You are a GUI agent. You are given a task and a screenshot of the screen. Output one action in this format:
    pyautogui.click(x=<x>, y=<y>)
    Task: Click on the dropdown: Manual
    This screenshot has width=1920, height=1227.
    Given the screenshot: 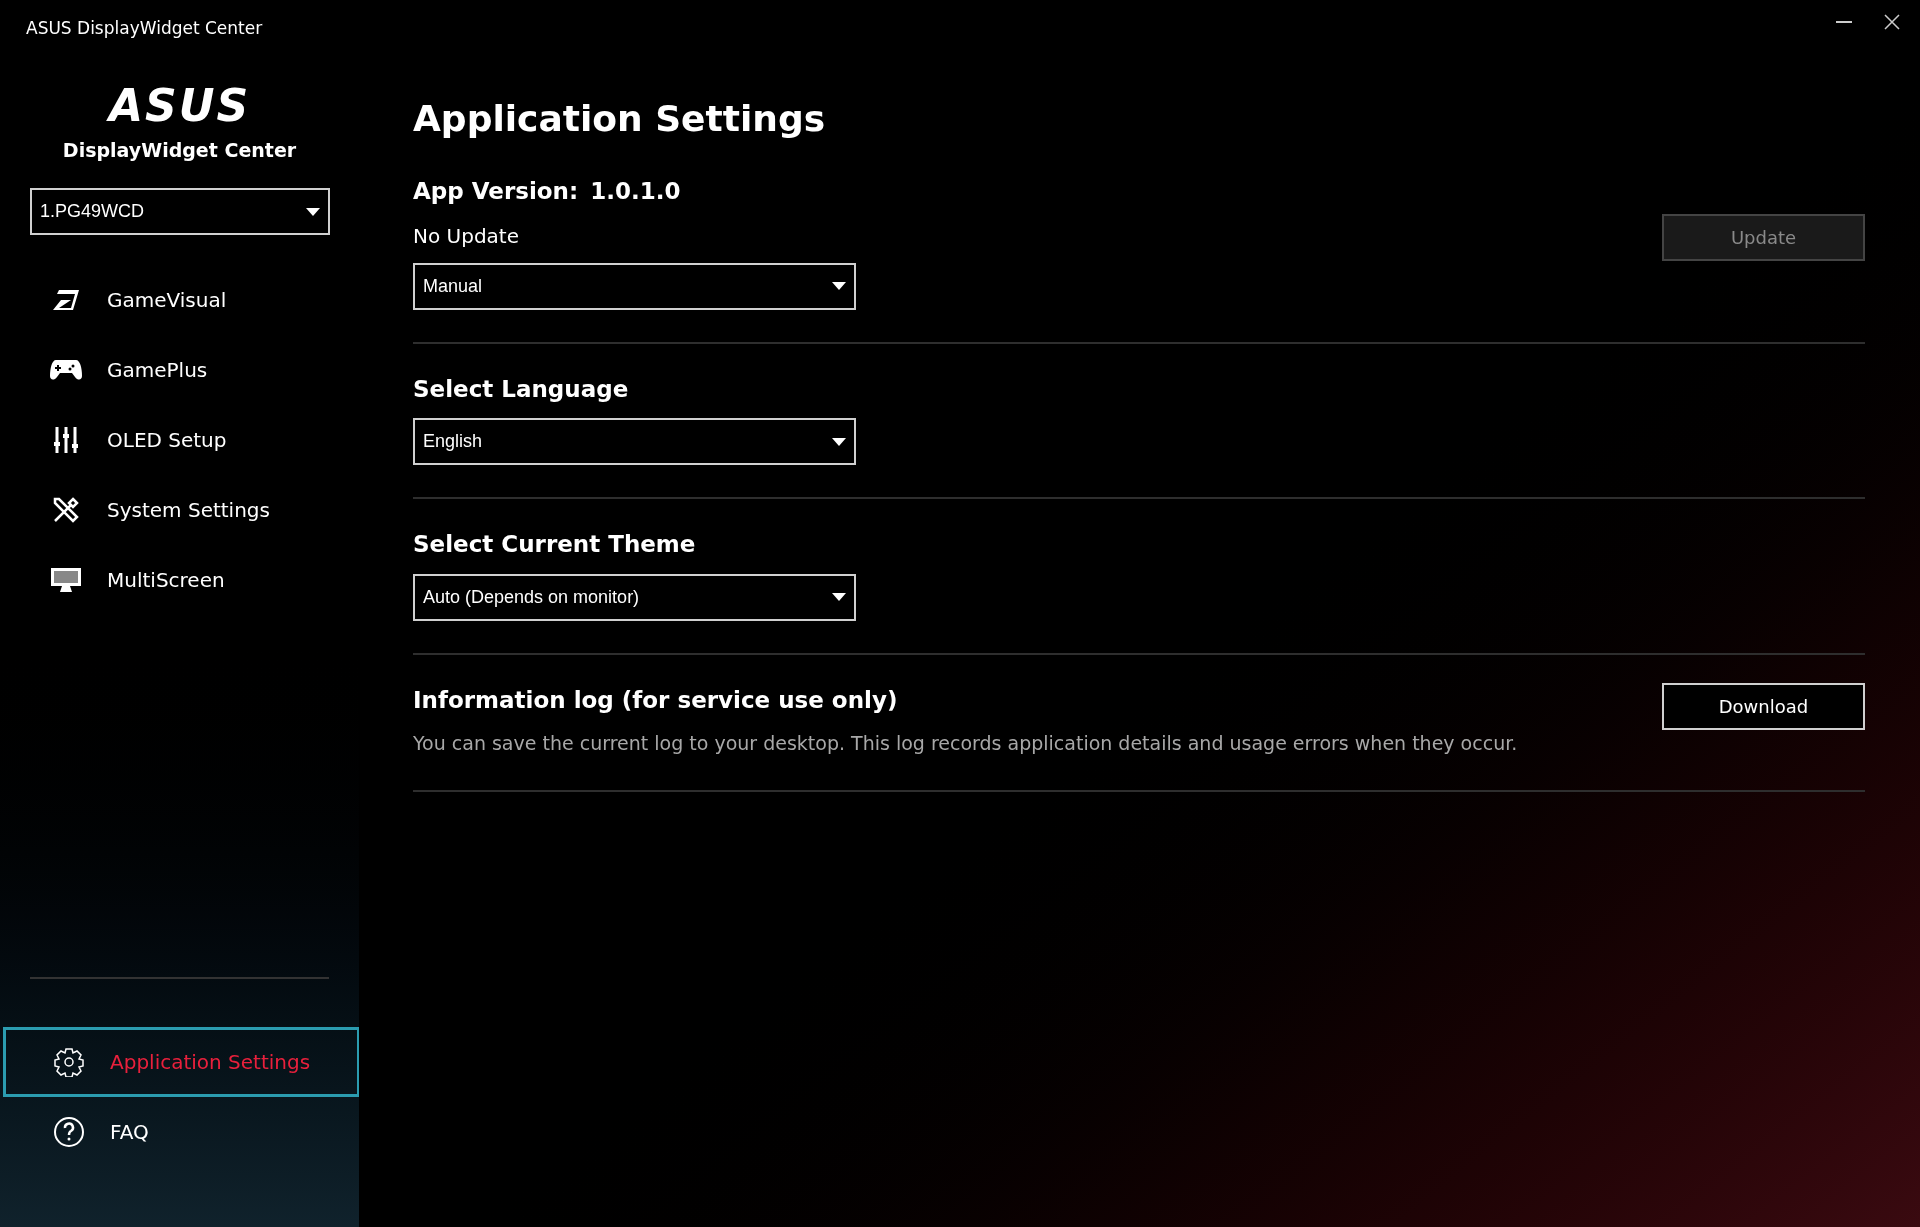 What is the action you would take?
    pyautogui.click(x=634, y=286)
    